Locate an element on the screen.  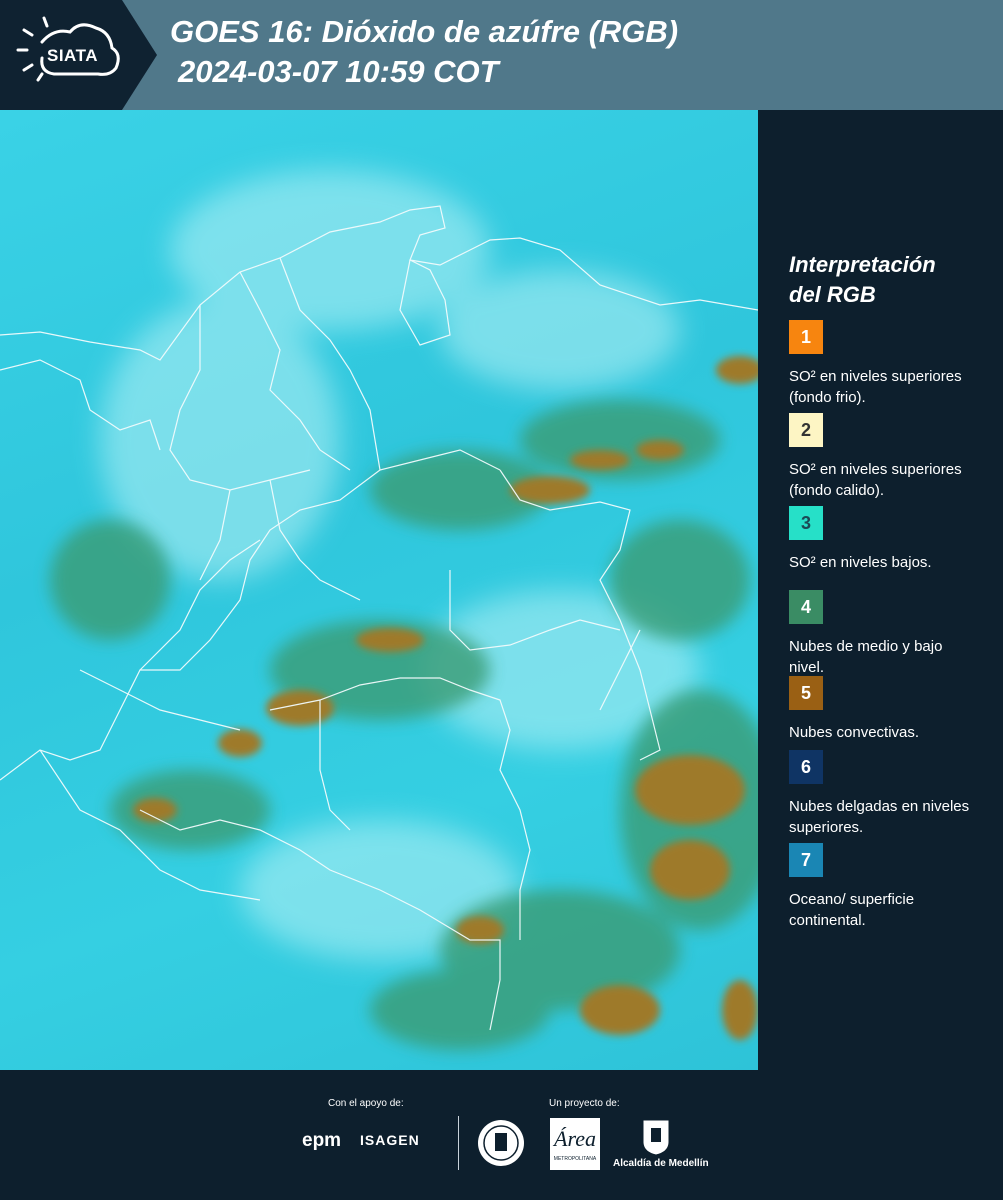
legend-title: Interpretación del RGB is located at coordinates (862, 280).